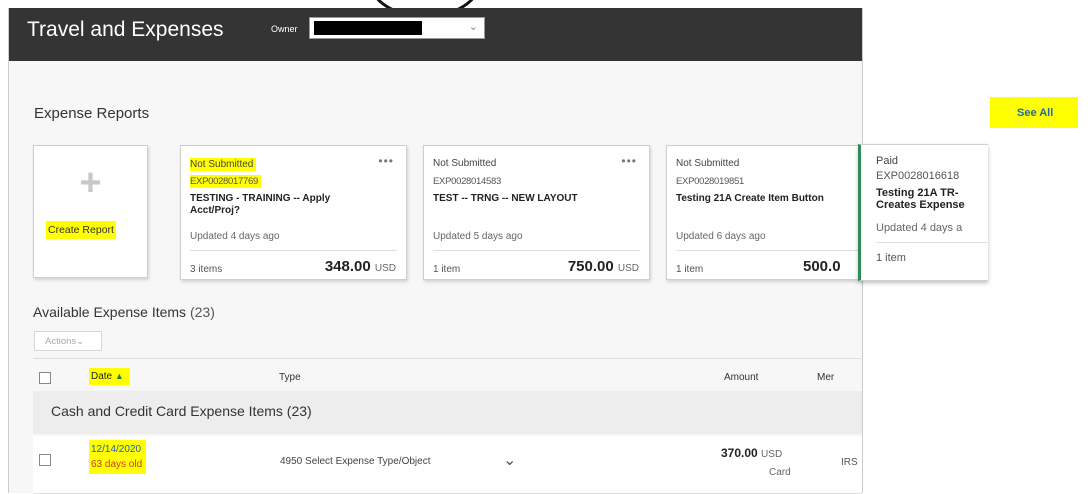 The image size is (1091, 494). Describe the element at coordinates (509, 460) in the screenshot. I see `expand-row-icon: ⌄` at that location.